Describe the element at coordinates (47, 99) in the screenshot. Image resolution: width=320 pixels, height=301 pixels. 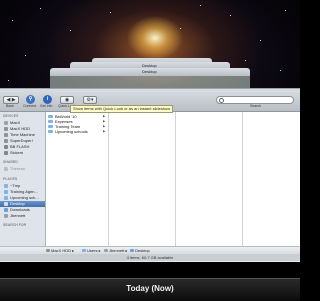
I see `info-icon: i` at that location.